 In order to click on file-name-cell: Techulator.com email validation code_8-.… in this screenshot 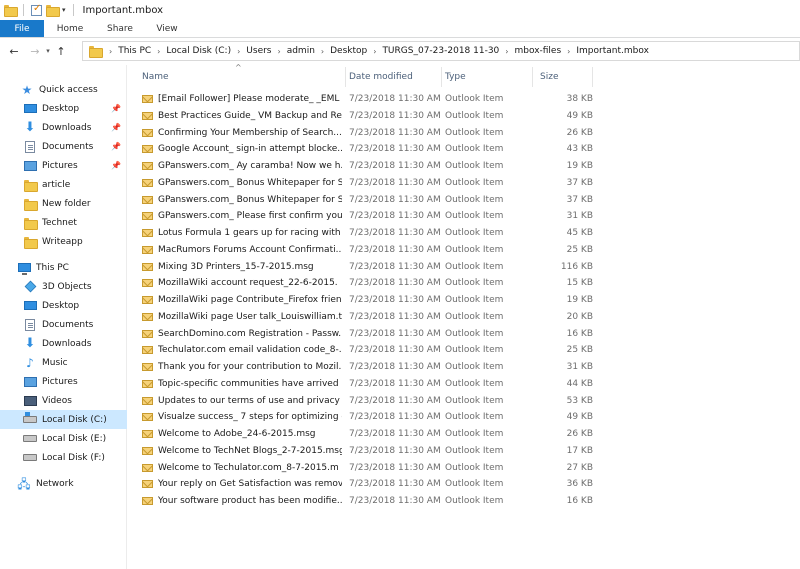, I will do `click(245, 350)`.